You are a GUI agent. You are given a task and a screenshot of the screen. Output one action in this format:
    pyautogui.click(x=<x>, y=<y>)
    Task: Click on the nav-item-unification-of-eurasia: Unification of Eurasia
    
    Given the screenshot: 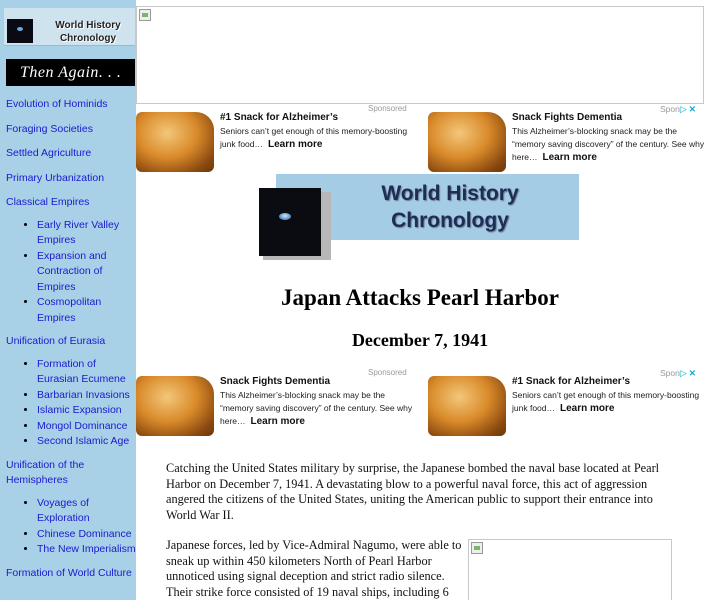 What is the action you would take?
    pyautogui.click(x=71, y=342)
    